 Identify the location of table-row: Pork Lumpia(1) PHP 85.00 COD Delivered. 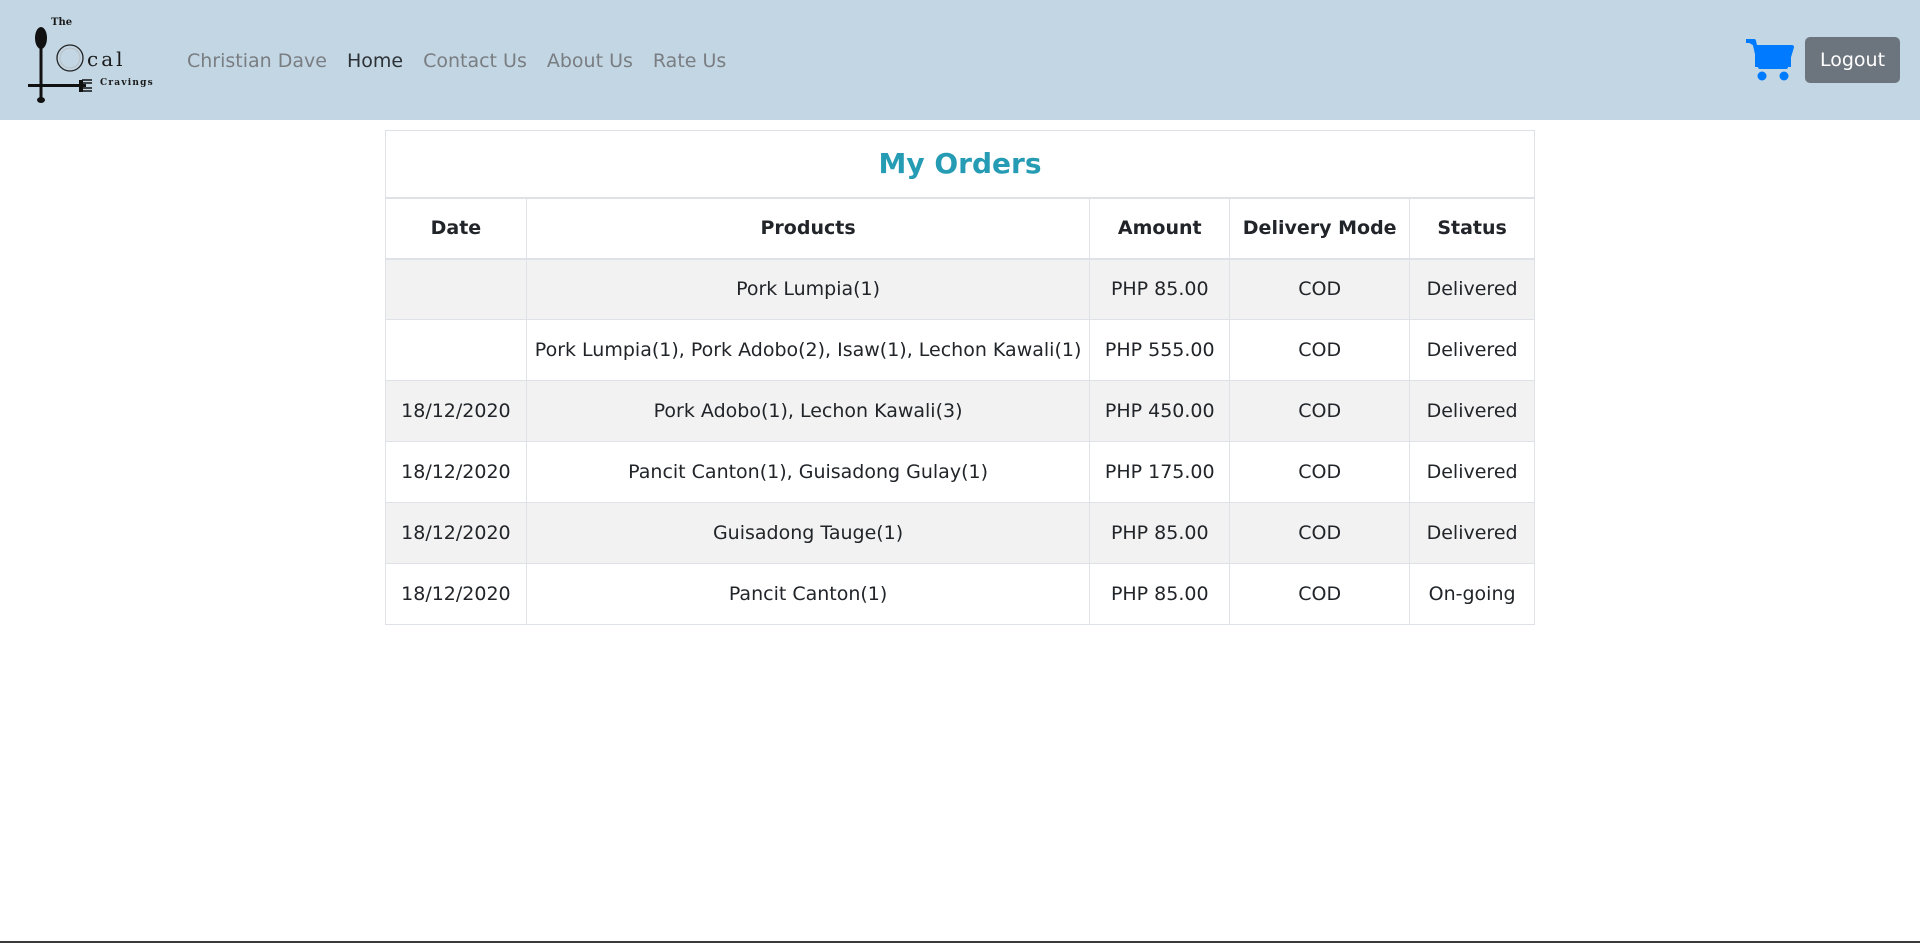
(960, 289).